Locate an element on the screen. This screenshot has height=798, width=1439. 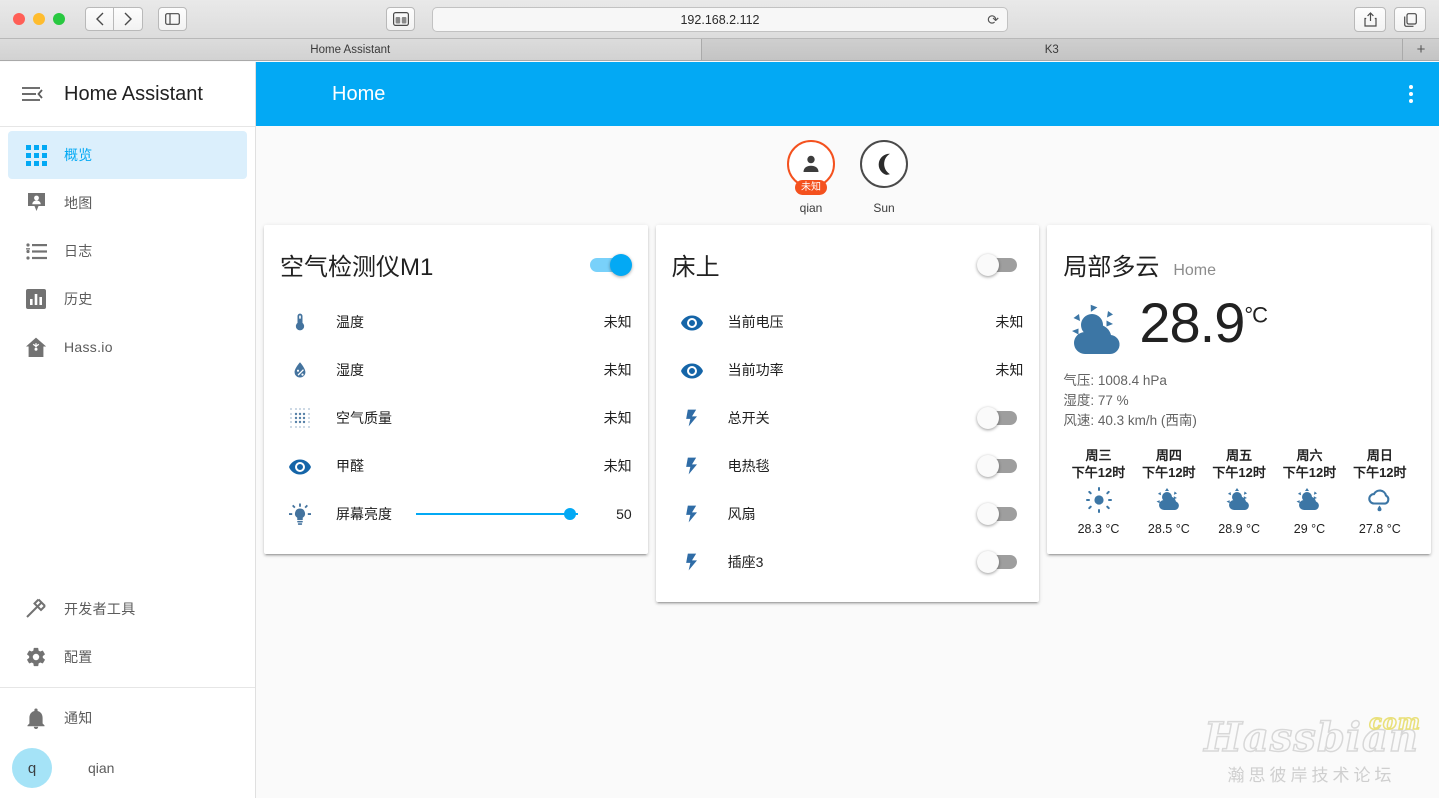
tab-overview-icon is located at coordinates (400, 19).